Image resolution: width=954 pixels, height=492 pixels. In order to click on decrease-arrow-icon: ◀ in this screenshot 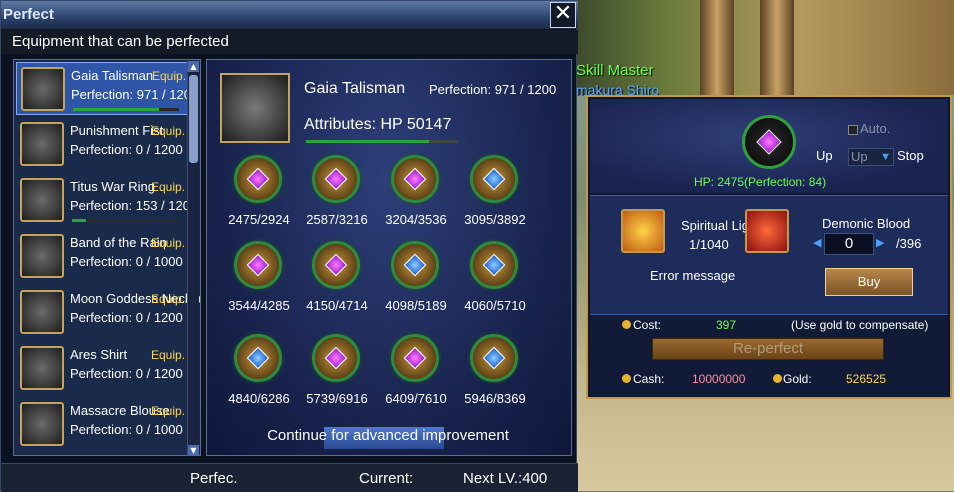, I will do `click(817, 242)`.